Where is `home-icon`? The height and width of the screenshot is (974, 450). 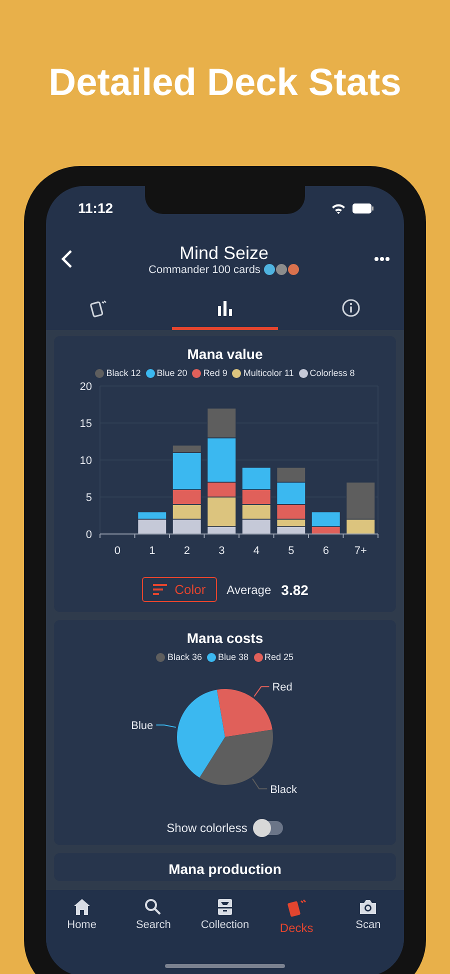
home-icon is located at coordinates (81, 907).